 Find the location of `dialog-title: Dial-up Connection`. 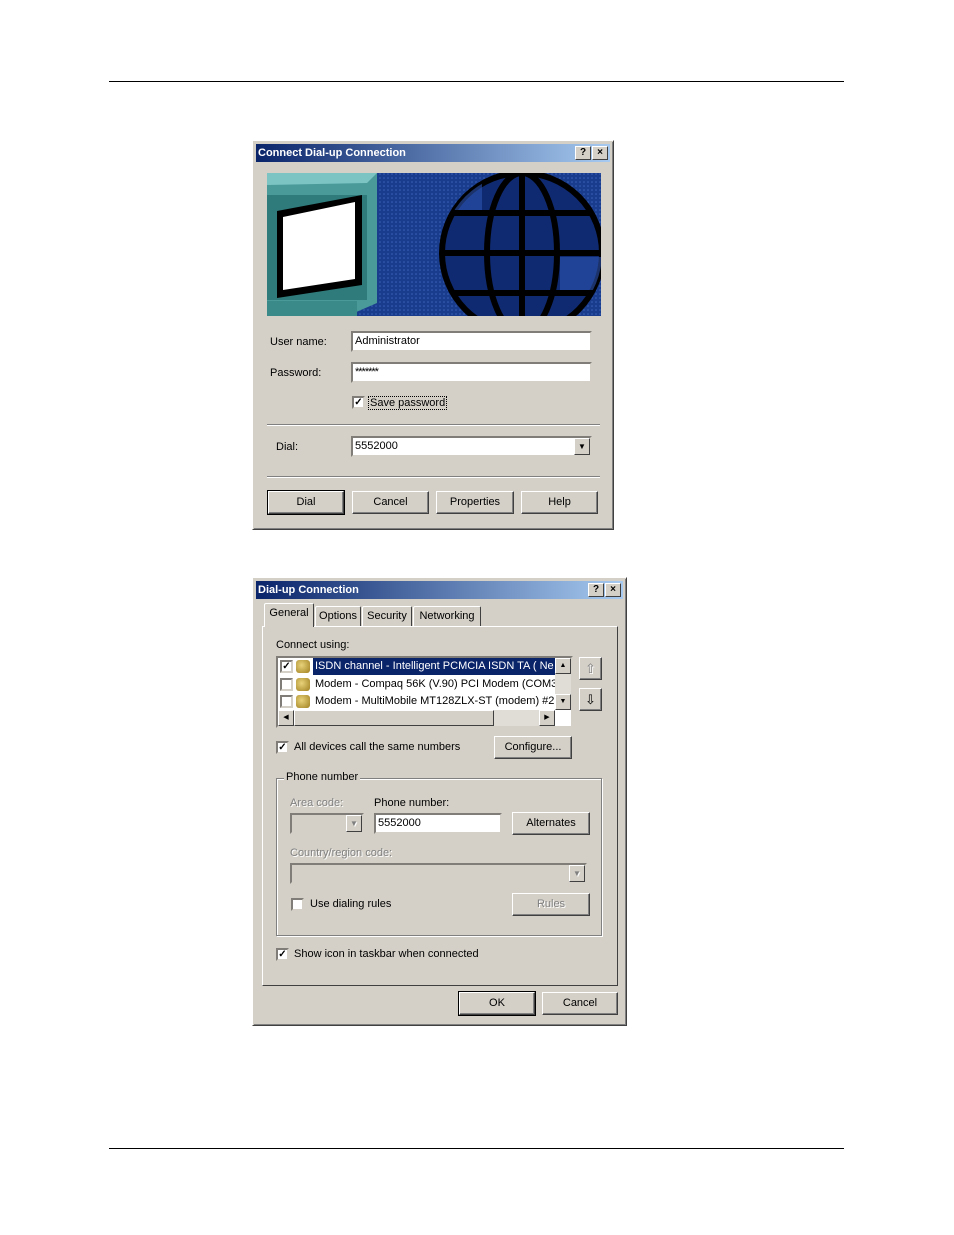

dialog-title: Dial-up Connection is located at coordinates (308, 590).